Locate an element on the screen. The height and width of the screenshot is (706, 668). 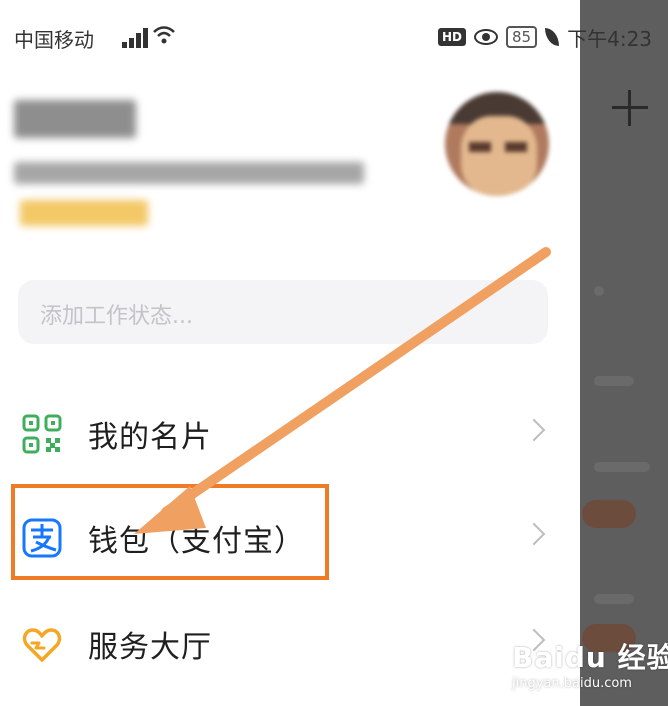
baidu-jingyan-watermark: Baidu 经验 jingyan.baidu.com is located at coordinates (587, 669).